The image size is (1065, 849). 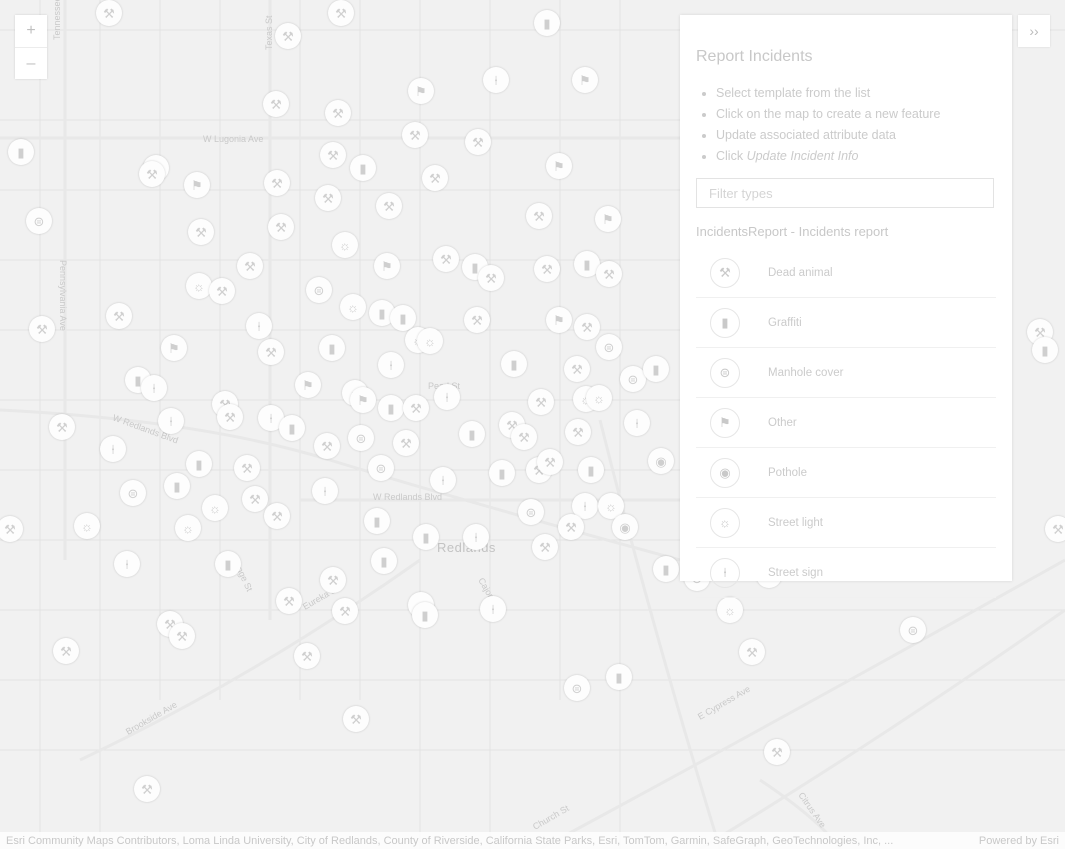 I want to click on zoom-in-button: +, so click(x=31, y=31).